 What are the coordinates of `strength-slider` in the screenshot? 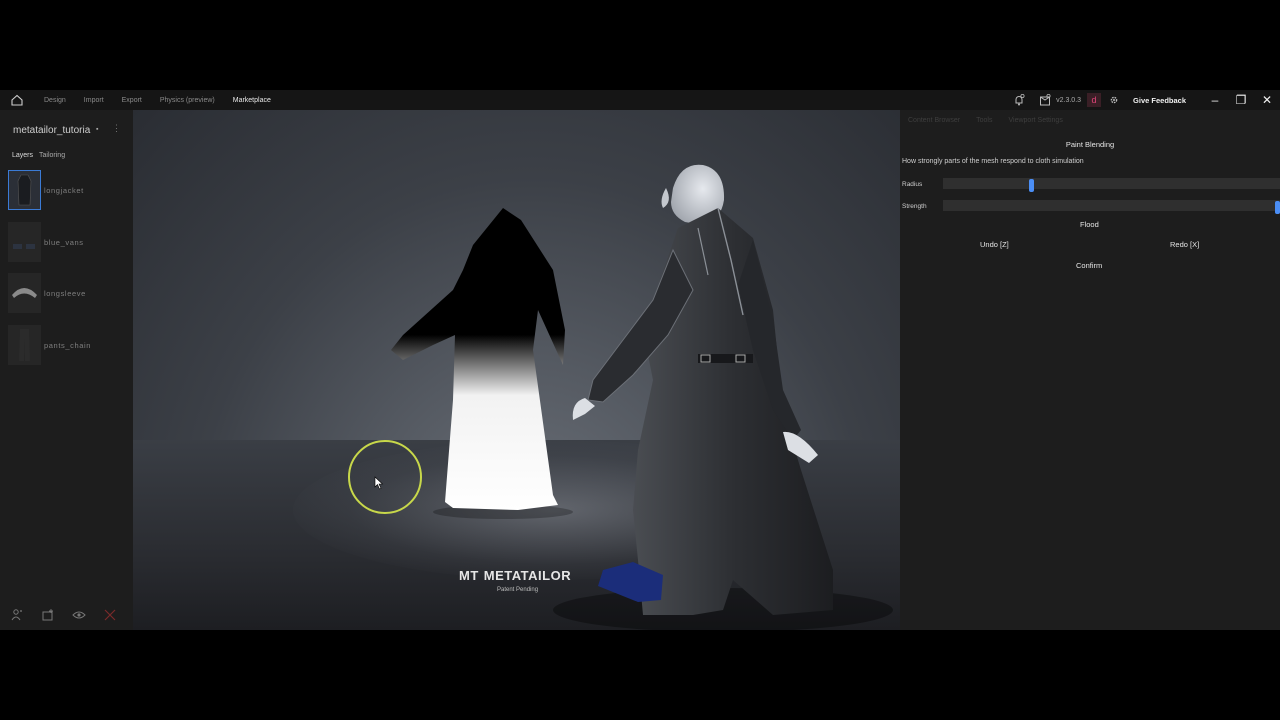 It's located at (1111, 207).